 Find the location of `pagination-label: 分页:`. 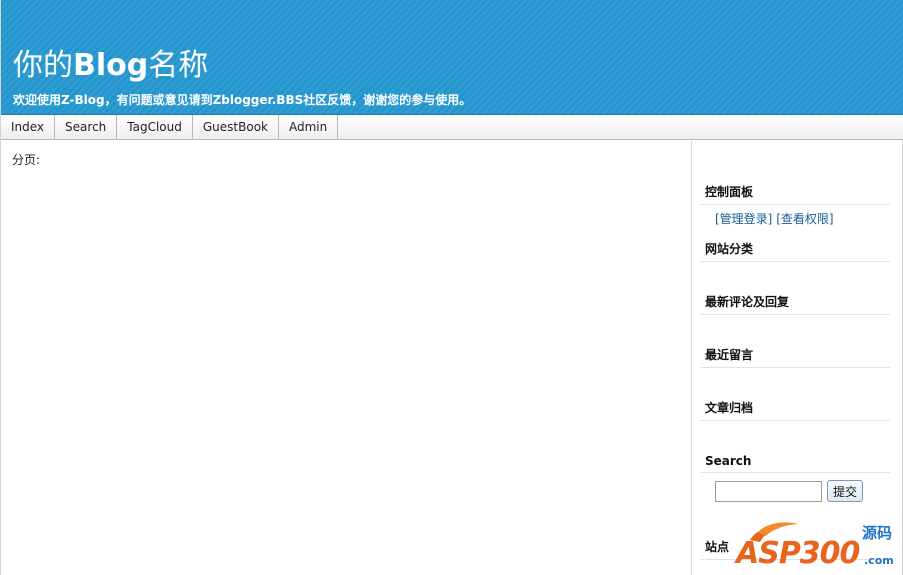

pagination-label: 分页: is located at coordinates (26, 160).